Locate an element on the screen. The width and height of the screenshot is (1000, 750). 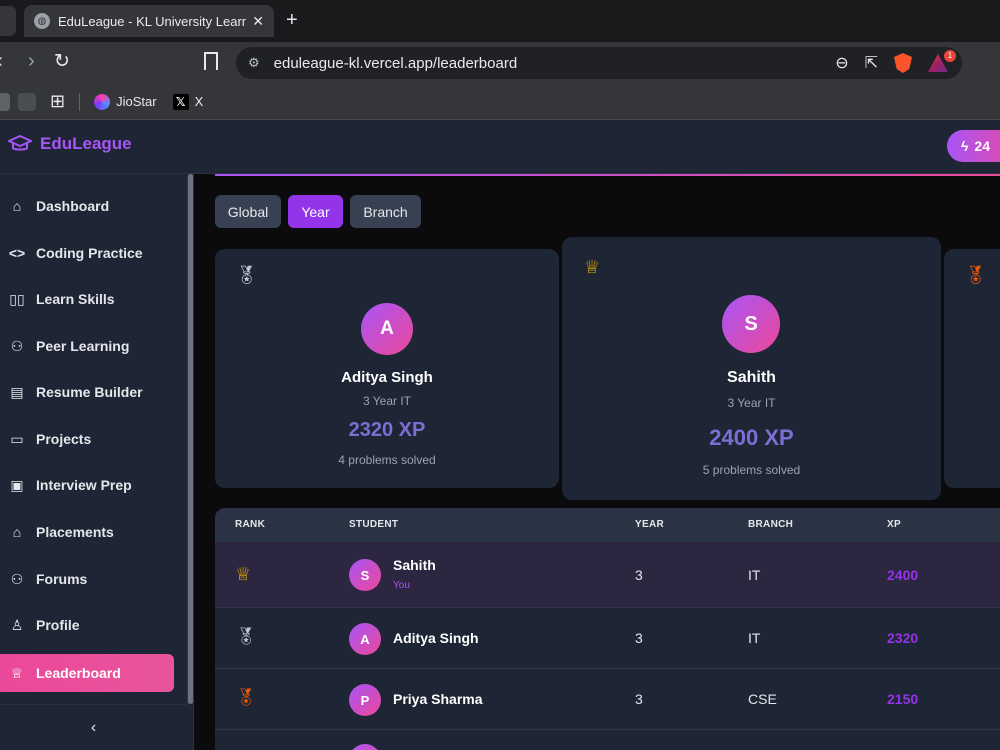
header-student: STUDENT is located at coordinates (374, 524).